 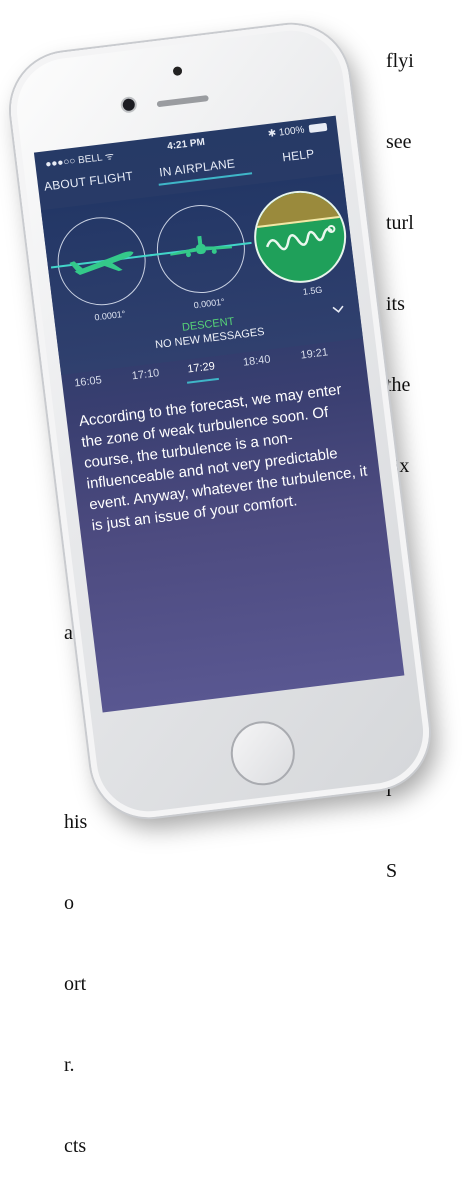 I want to click on background-line: S, so click(x=392, y=871).